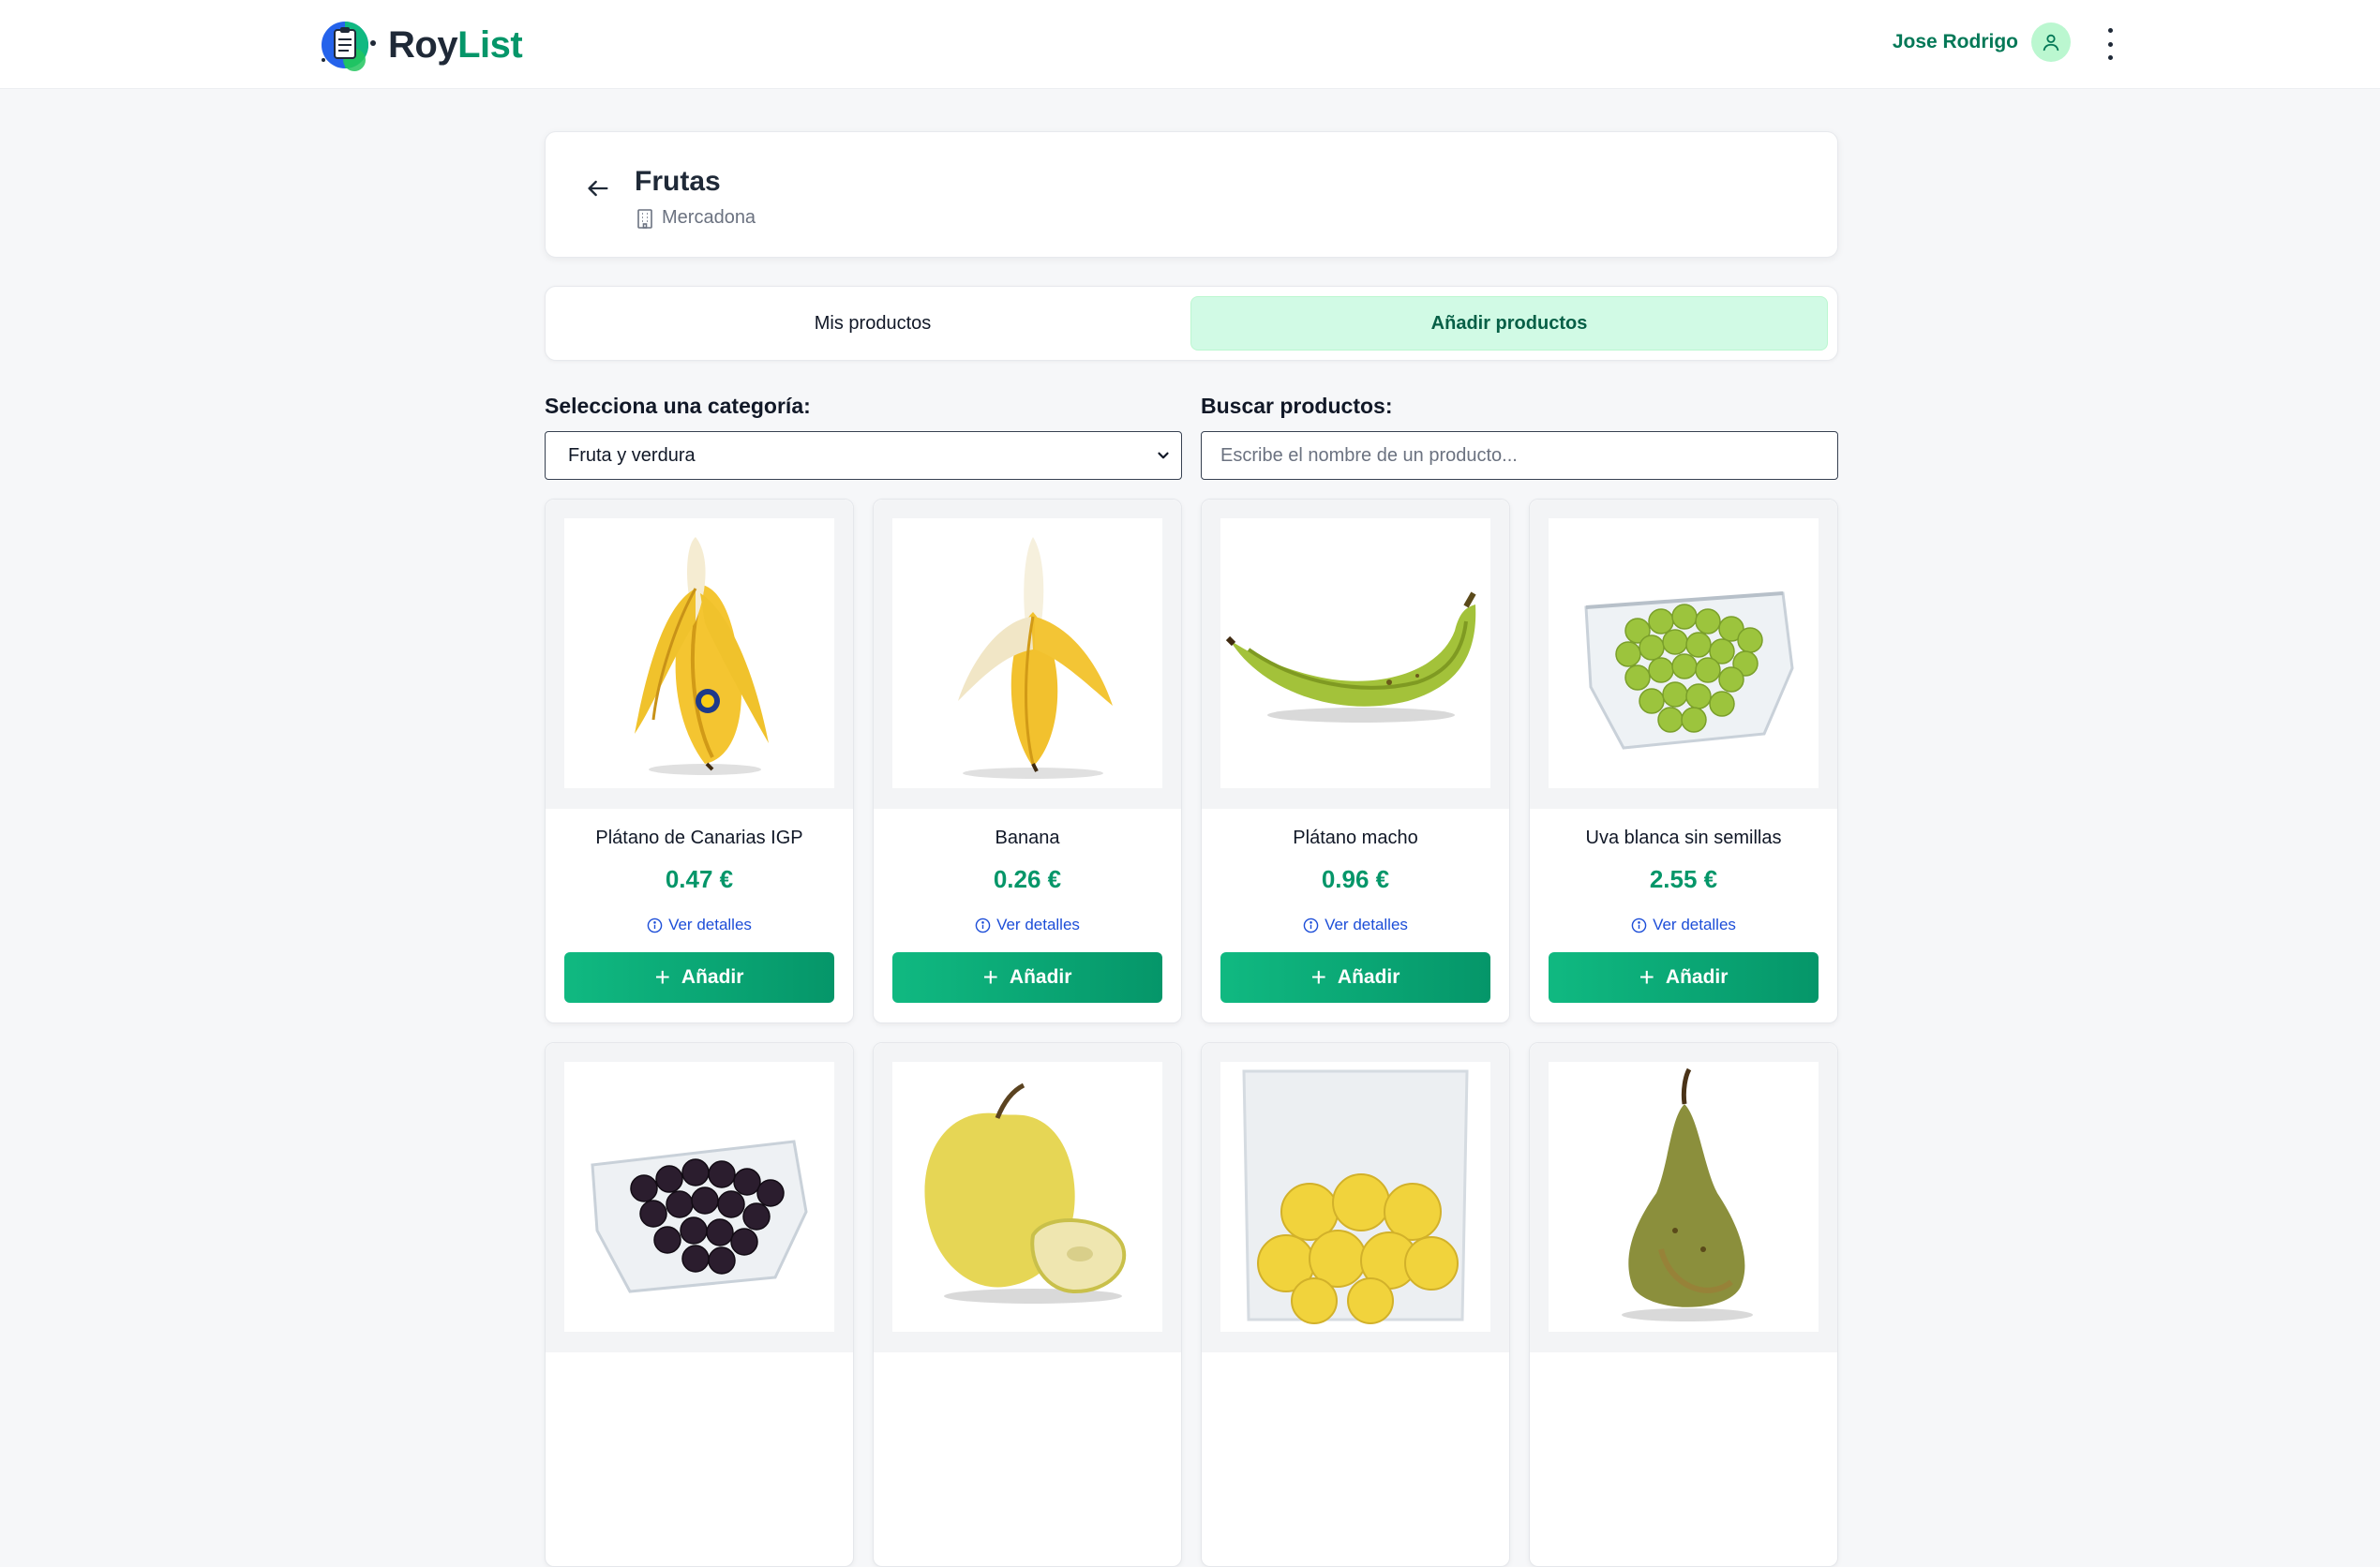 This screenshot has width=2380, height=1567. I want to click on list-header-card: Frutas Mercadona, so click(1191, 194).